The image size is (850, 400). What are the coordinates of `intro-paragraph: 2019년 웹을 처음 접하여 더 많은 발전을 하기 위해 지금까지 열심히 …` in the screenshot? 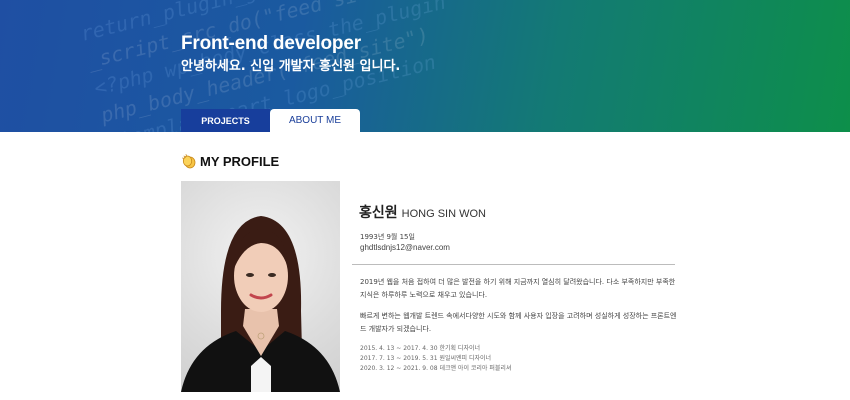 It's located at (518, 288).